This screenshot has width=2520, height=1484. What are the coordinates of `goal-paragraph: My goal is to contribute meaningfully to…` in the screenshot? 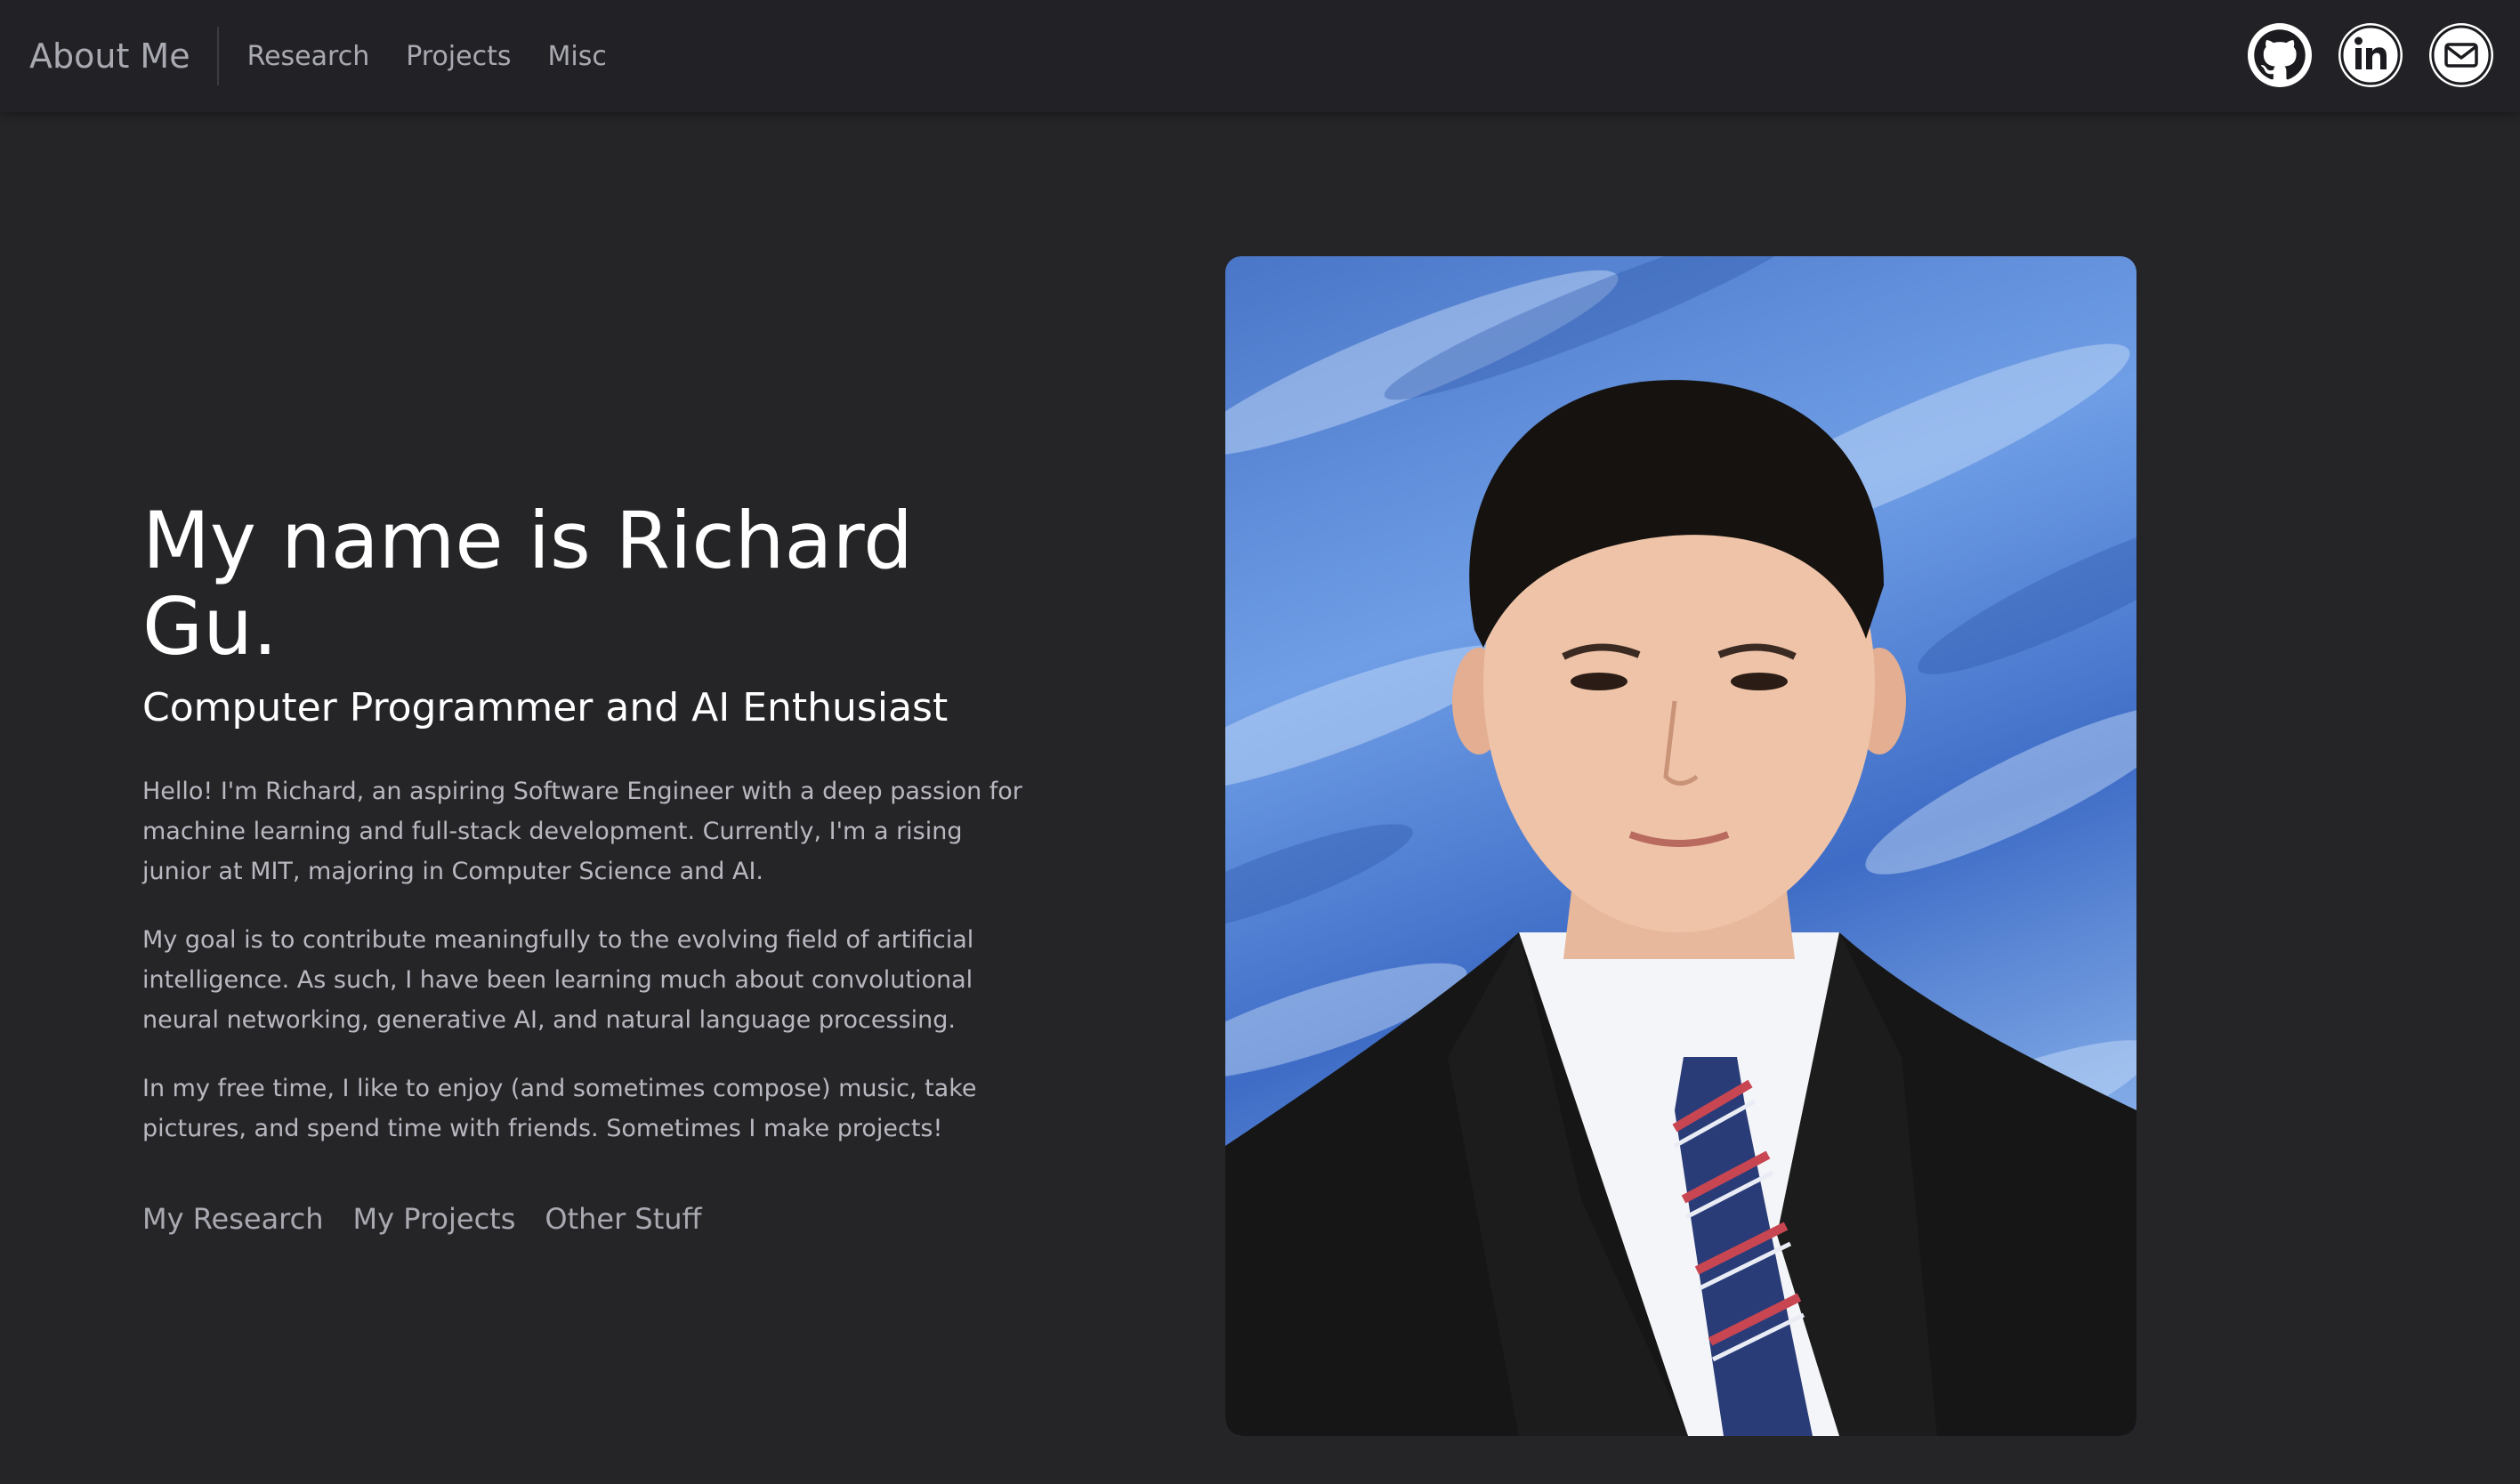 It's located at (558, 979).